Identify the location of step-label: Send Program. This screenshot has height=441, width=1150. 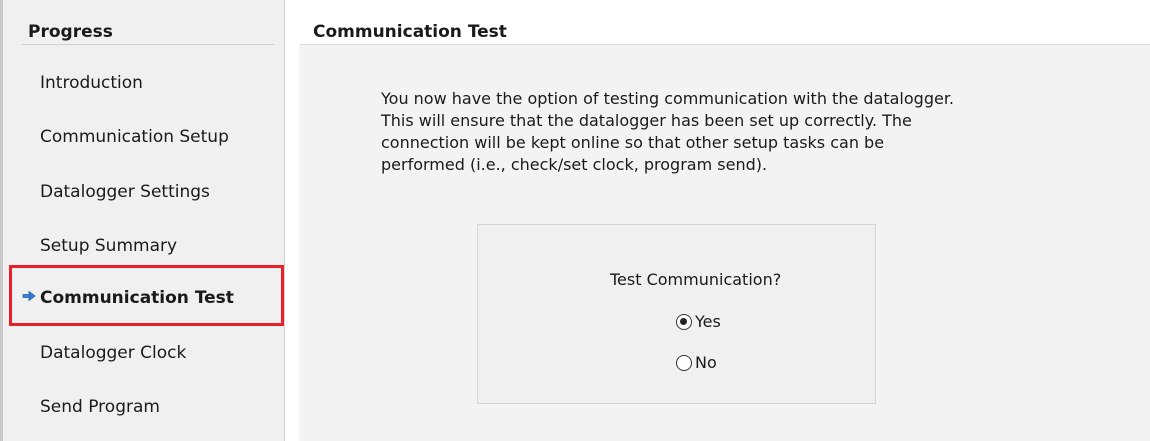
(100, 407).